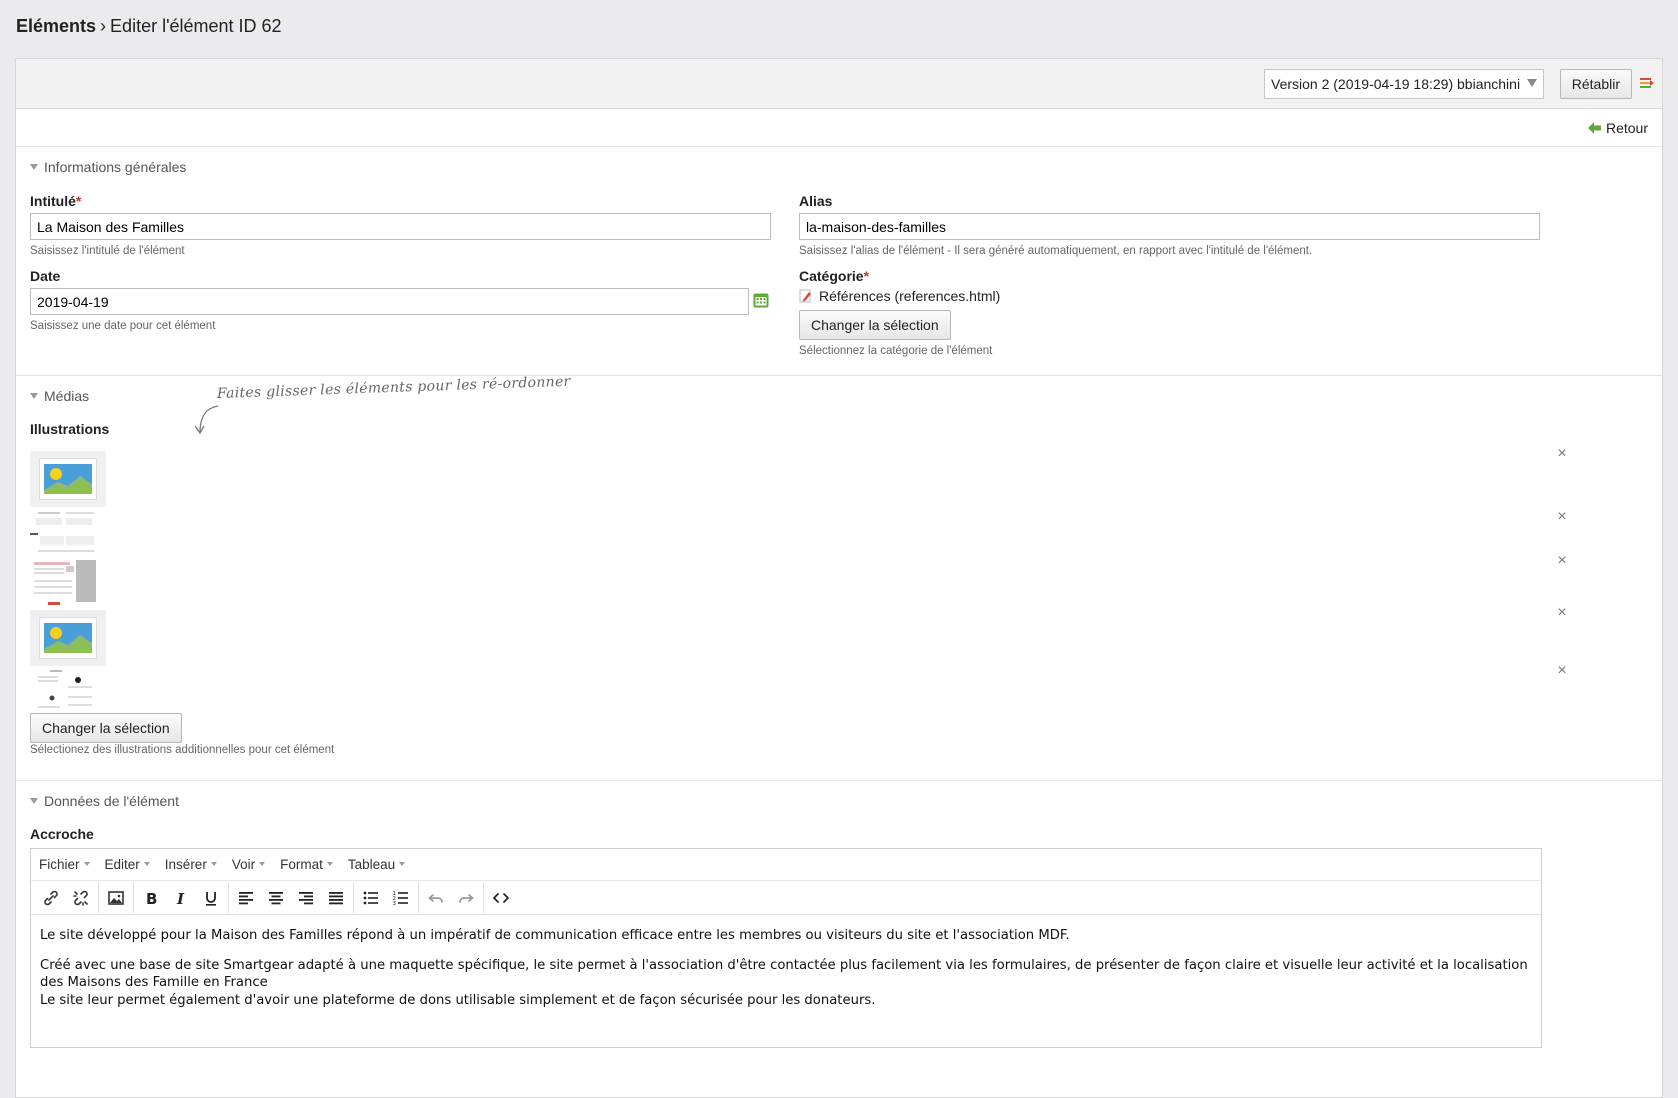 This screenshot has height=1098, width=1678. Describe the element at coordinates (839, 801) in the screenshot. I see `section-toggle-element-data: Données de l'élément` at that location.